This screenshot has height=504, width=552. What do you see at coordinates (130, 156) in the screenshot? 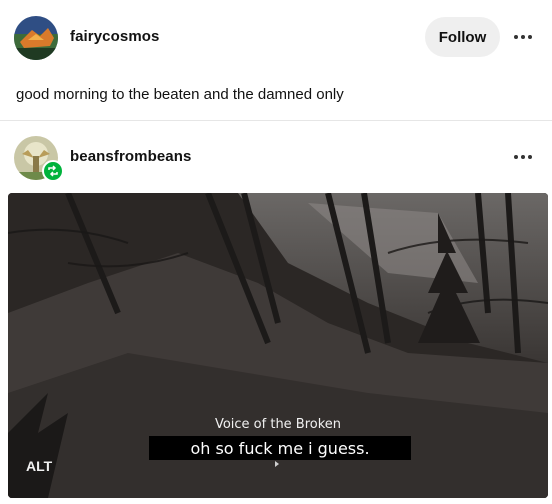
I see `username: beansfrombeans` at bounding box center [130, 156].